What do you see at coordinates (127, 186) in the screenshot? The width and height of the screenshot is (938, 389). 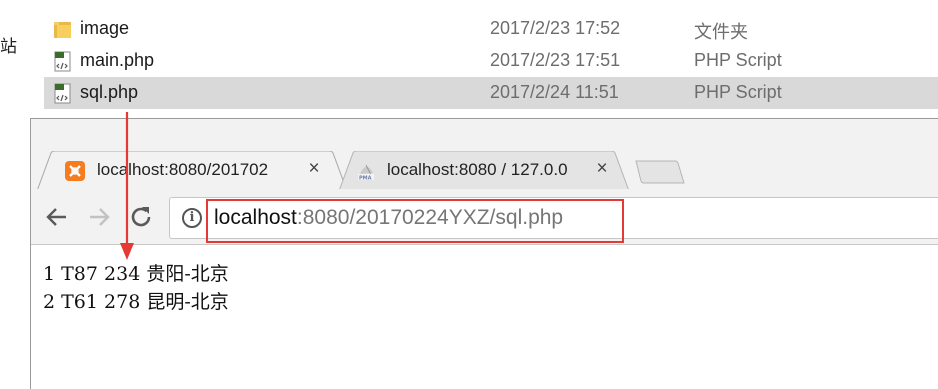 I see `annotation-arrow` at bounding box center [127, 186].